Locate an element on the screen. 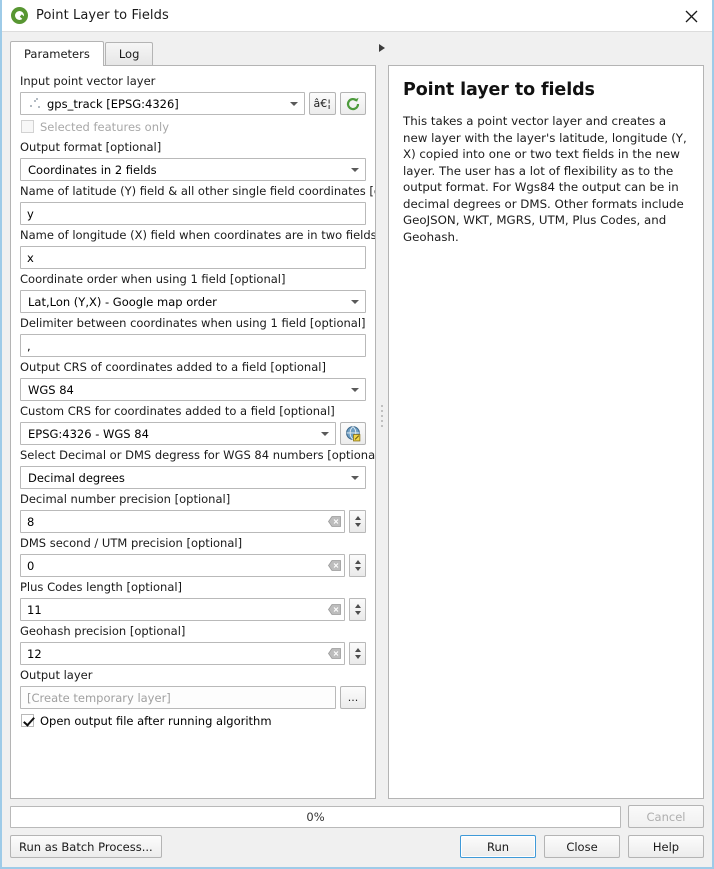 The width and height of the screenshot is (714, 869). help-title: Point layer to fields is located at coordinates (499, 90).